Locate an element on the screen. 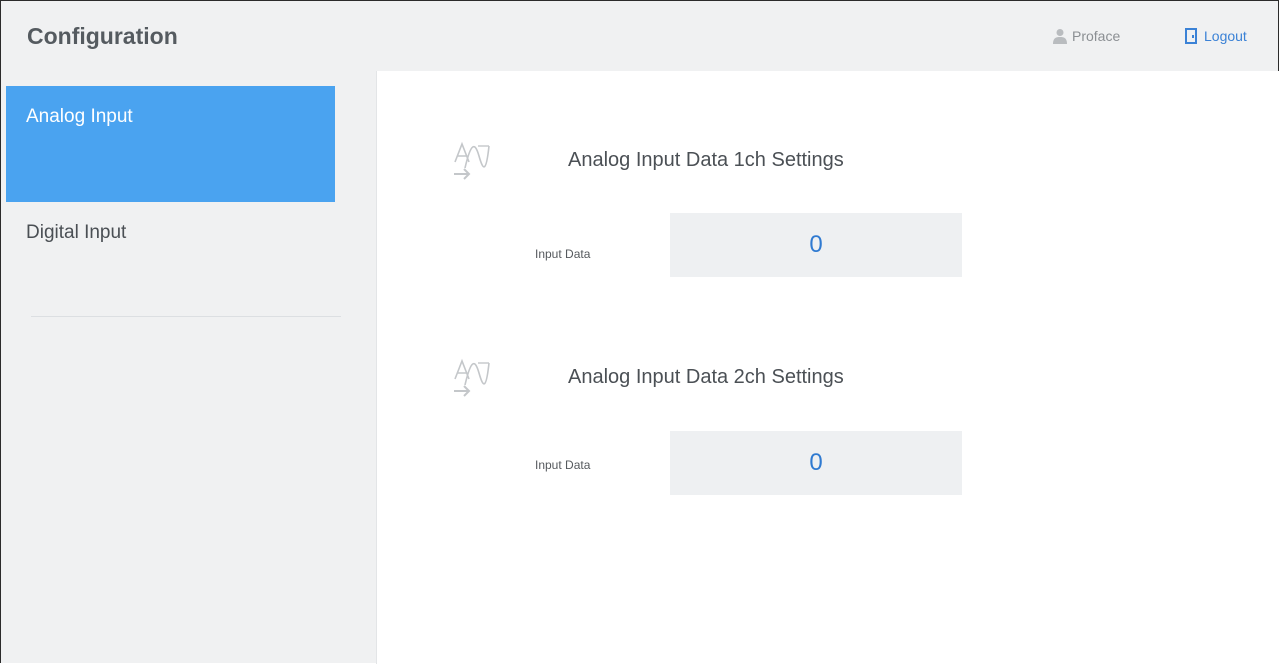  sidebar: Analog Input Digital Input is located at coordinates (173, 202).